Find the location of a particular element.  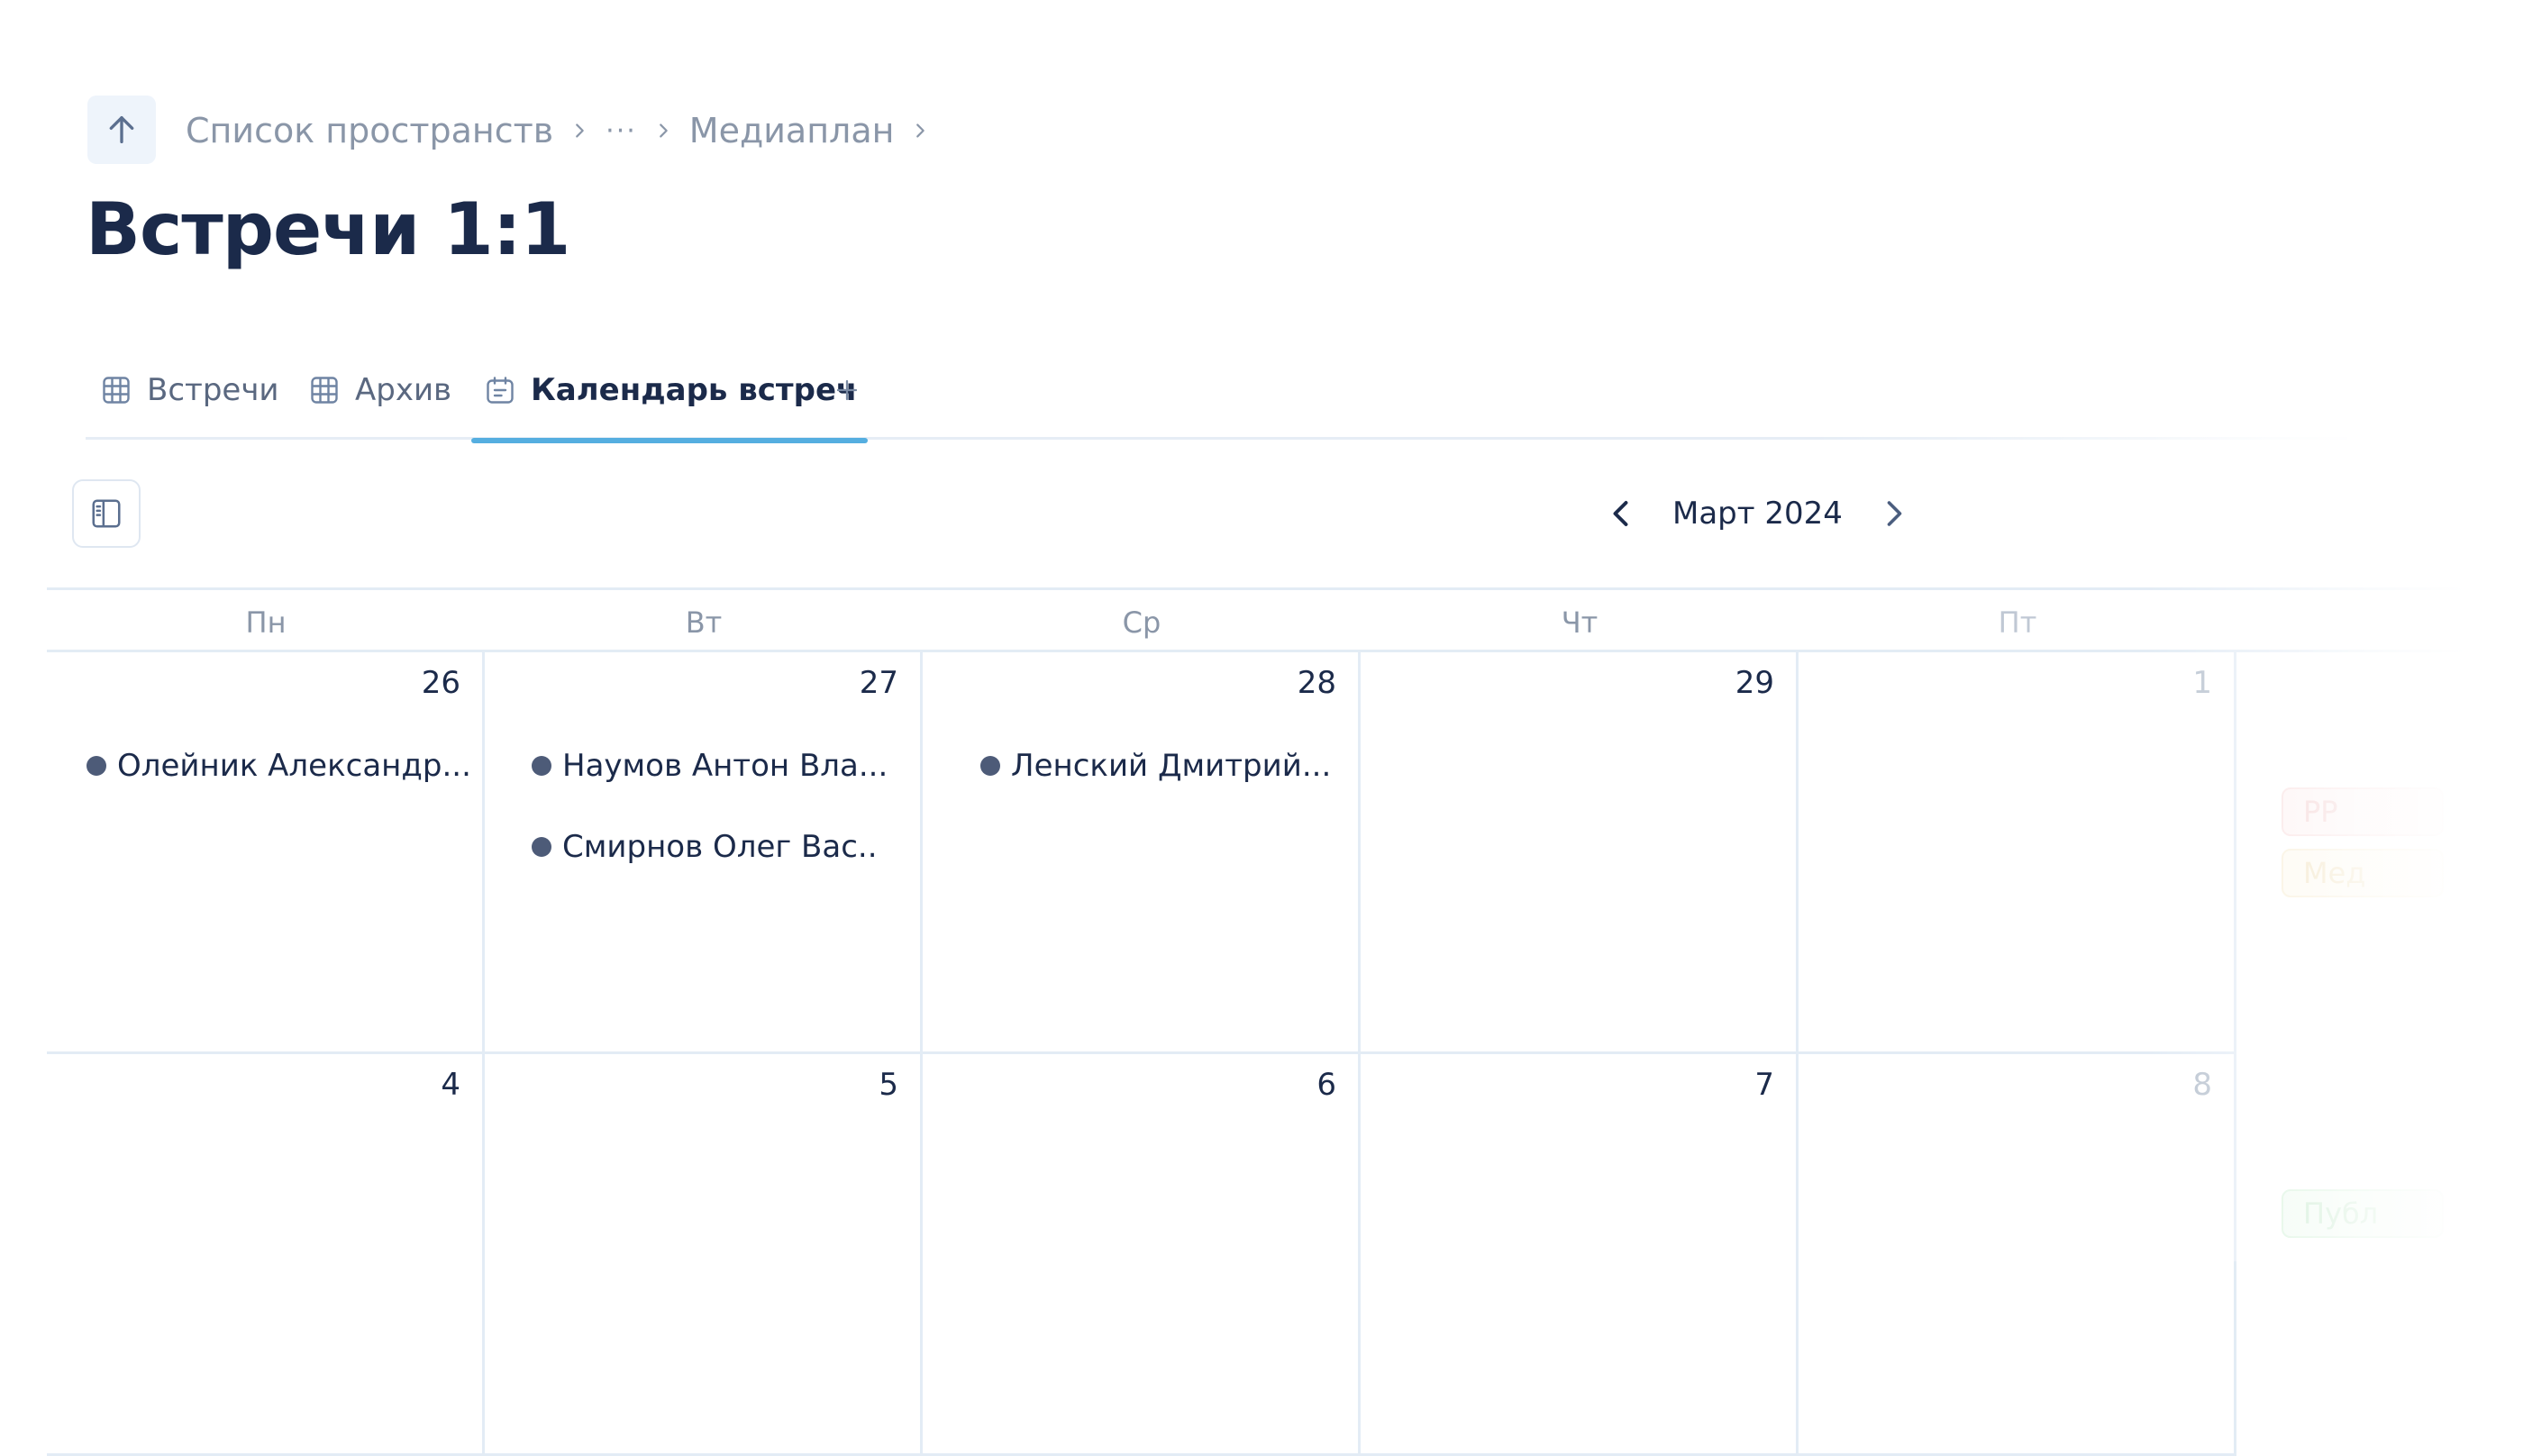

breadcrumb-ellipsis: ··· is located at coordinates (621, 131).